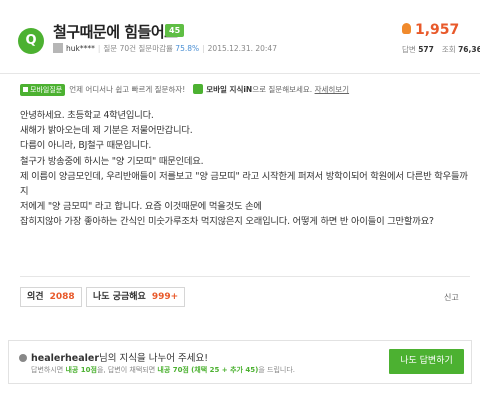 This screenshot has width=480, height=401. I want to click on opinion-button: 의견 2088, so click(51, 297).